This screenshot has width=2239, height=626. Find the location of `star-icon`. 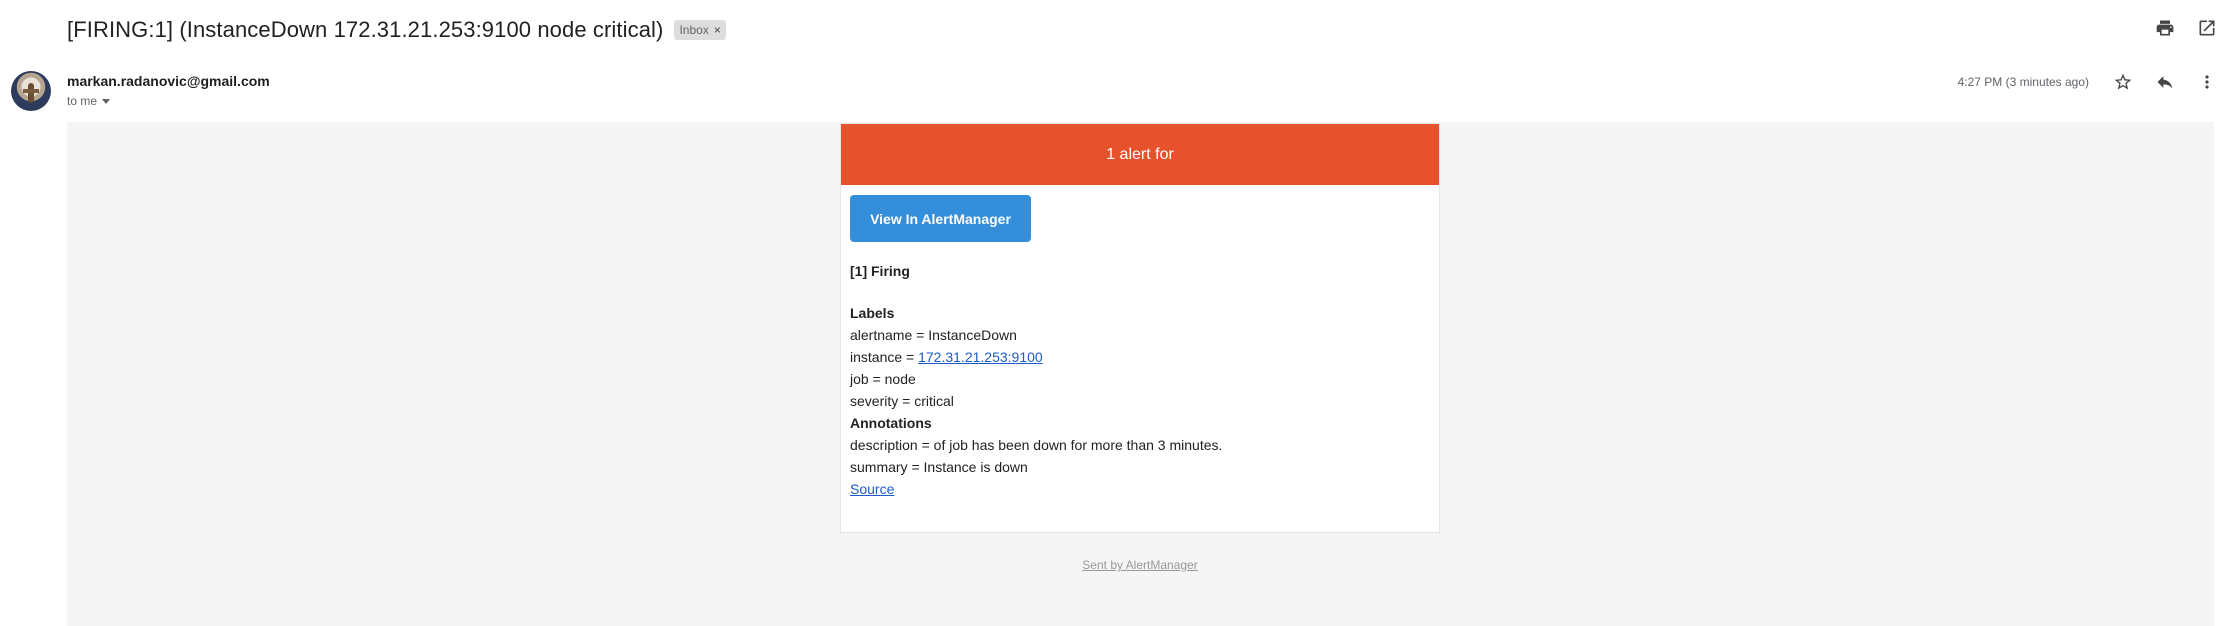

star-icon is located at coordinates (2123, 81).